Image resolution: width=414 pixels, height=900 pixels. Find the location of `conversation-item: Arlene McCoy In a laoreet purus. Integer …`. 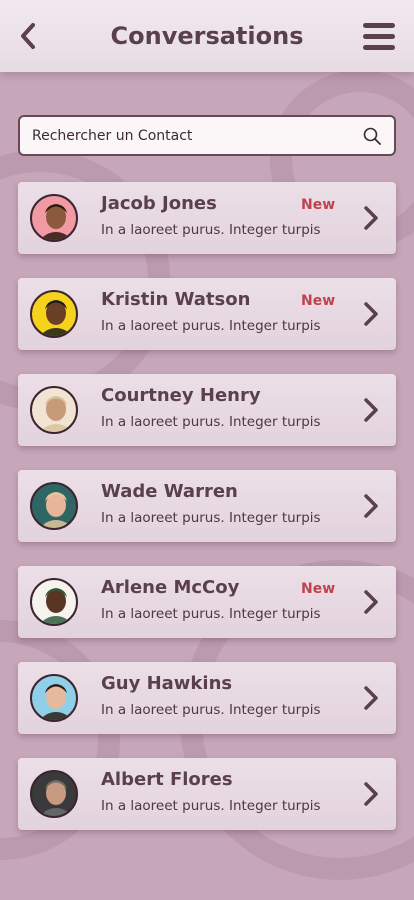

conversation-item: Arlene McCoy In a laoreet purus. Integer … is located at coordinates (207, 602).